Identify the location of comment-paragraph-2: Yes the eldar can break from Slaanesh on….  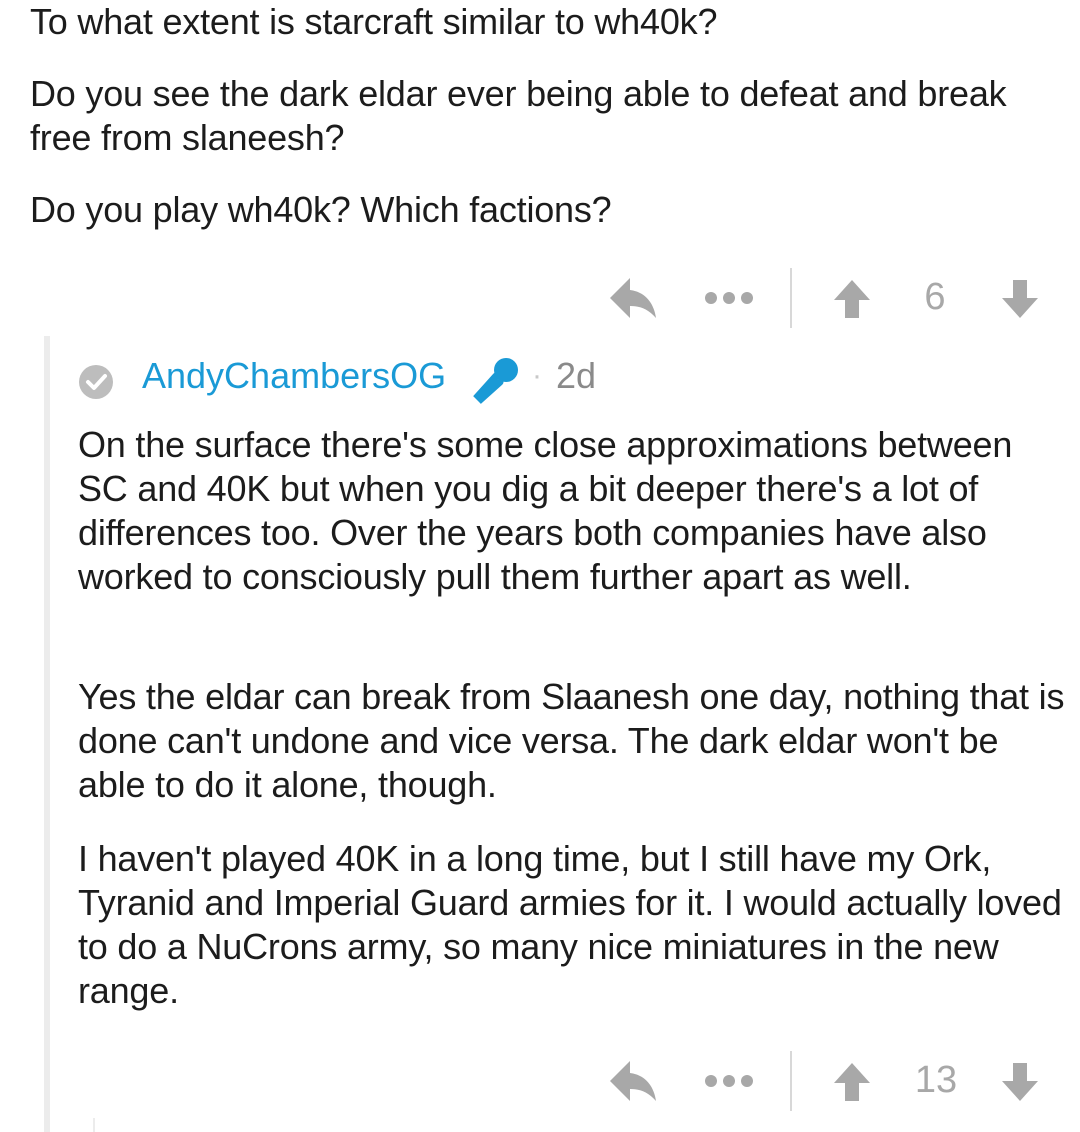
(571, 740).